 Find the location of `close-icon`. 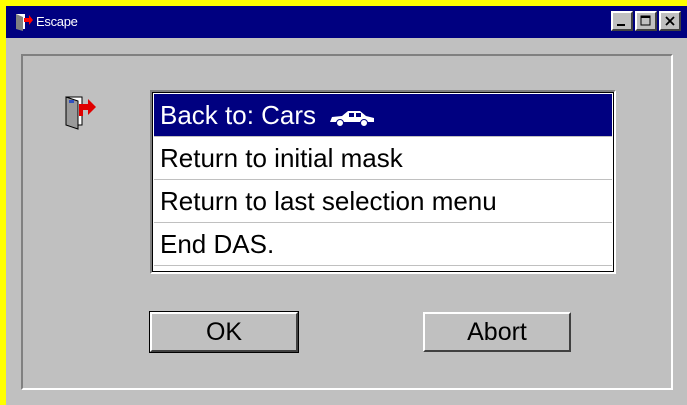

close-icon is located at coordinates (670, 21).